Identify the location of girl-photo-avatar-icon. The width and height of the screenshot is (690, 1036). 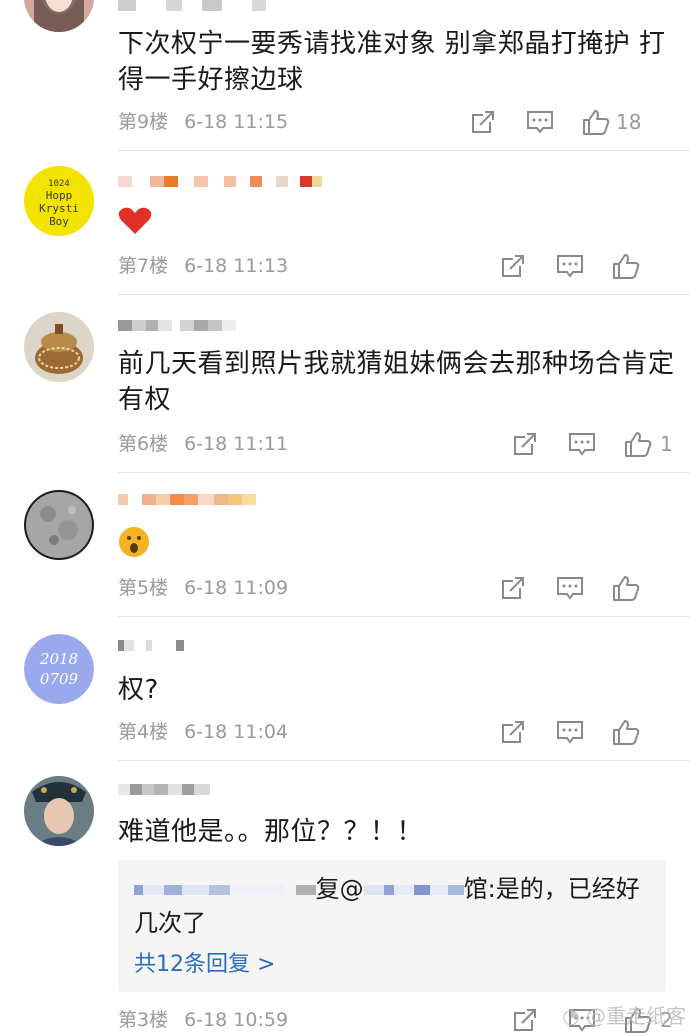
(59, 16).